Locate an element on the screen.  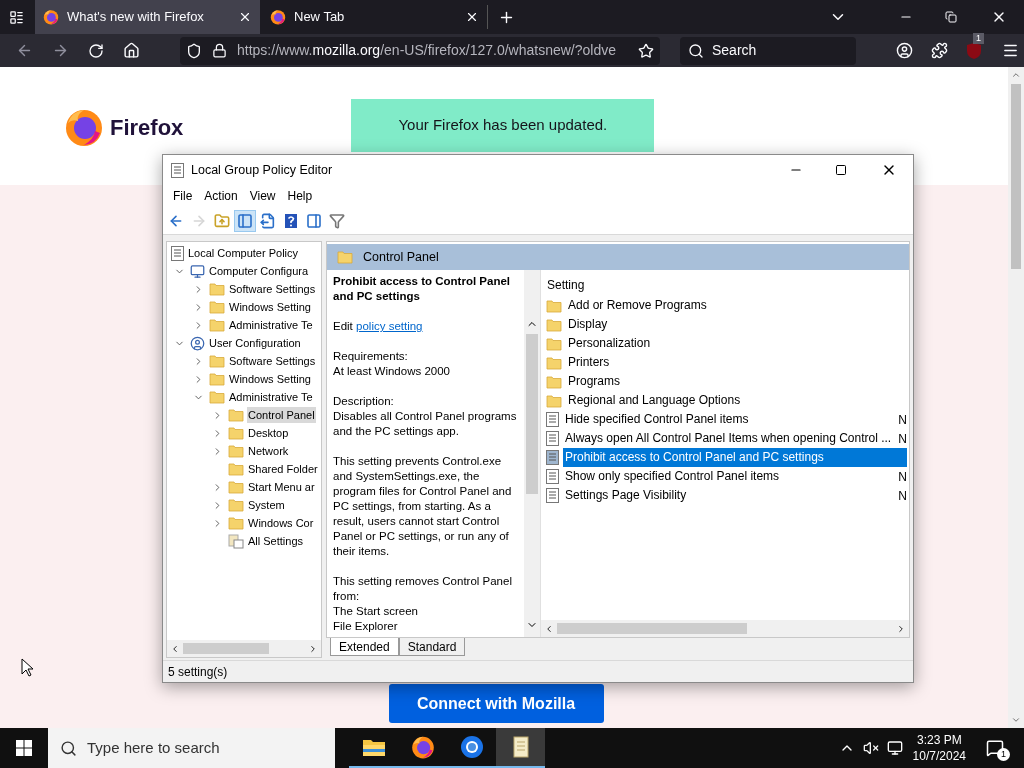
scroll-up-icon is located at coordinates (1016, 75).